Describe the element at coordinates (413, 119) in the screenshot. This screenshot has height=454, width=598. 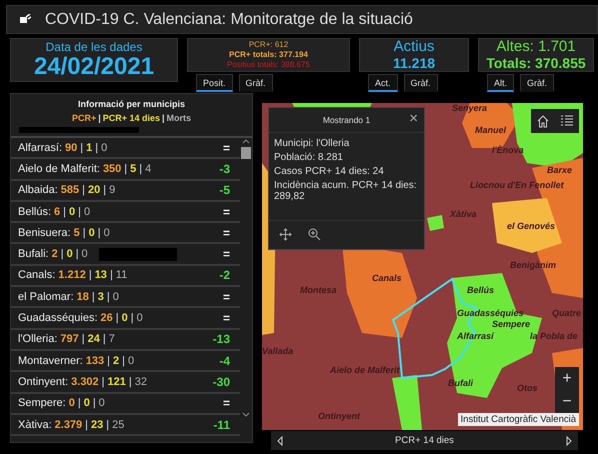
I see `close-button: ×` at that location.